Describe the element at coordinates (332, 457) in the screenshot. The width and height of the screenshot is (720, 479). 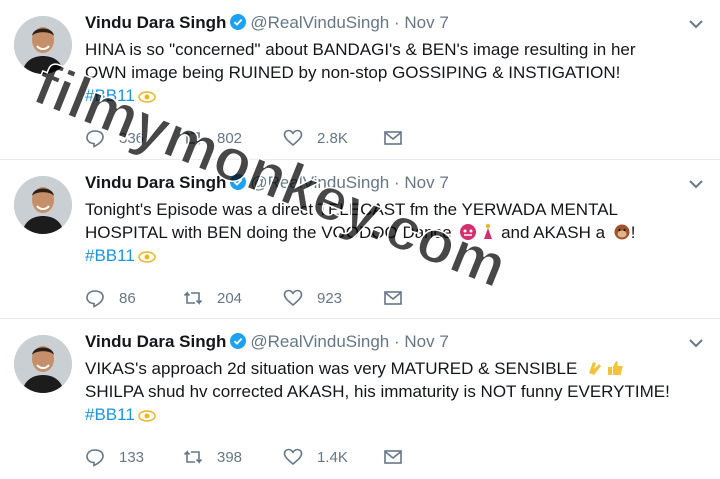
I see `like-count: 1.4K` at that location.